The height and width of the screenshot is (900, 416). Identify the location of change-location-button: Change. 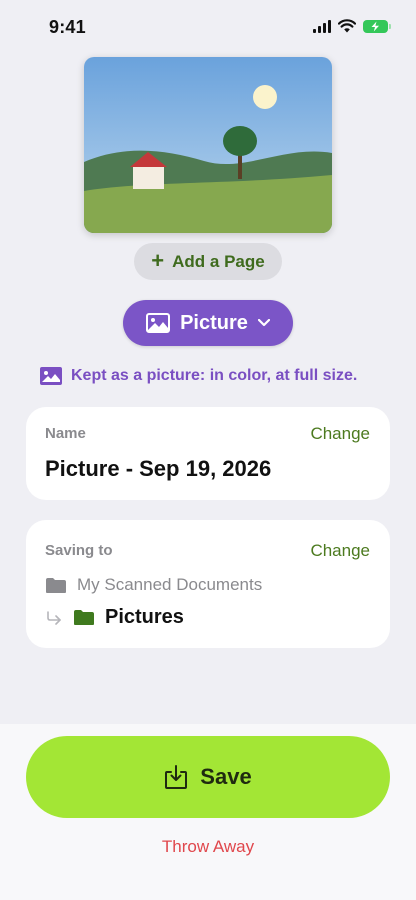
(340, 551).